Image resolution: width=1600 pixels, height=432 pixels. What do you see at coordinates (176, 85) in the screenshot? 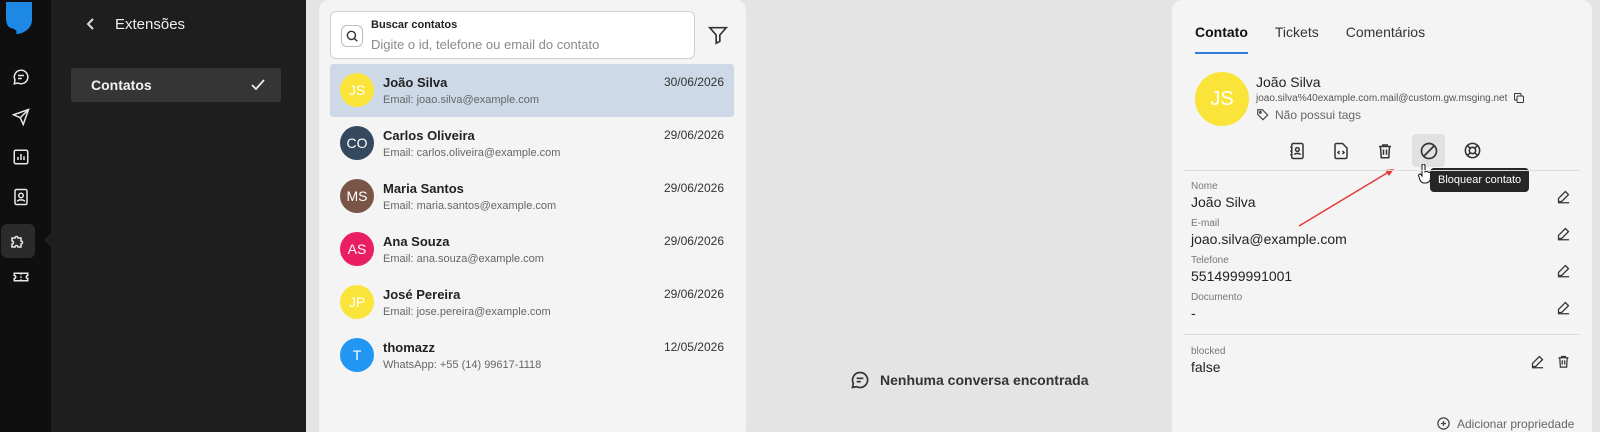
I see `extension-item-contatos: Contatos` at bounding box center [176, 85].